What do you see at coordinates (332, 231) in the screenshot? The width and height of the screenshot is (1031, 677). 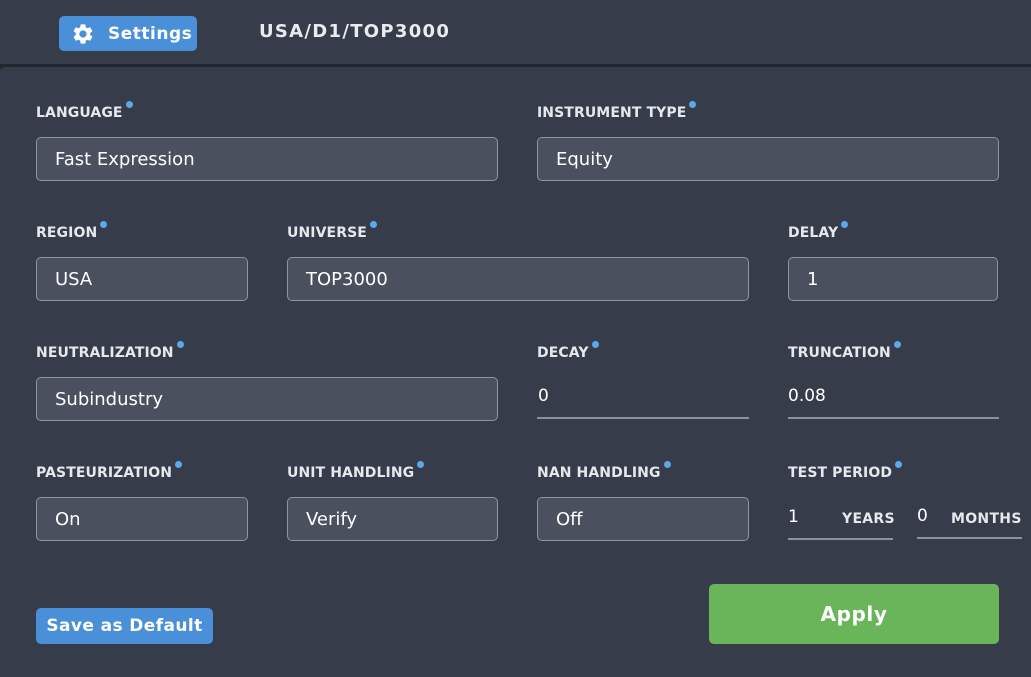 I see `universe-label: UNIVERSE` at bounding box center [332, 231].